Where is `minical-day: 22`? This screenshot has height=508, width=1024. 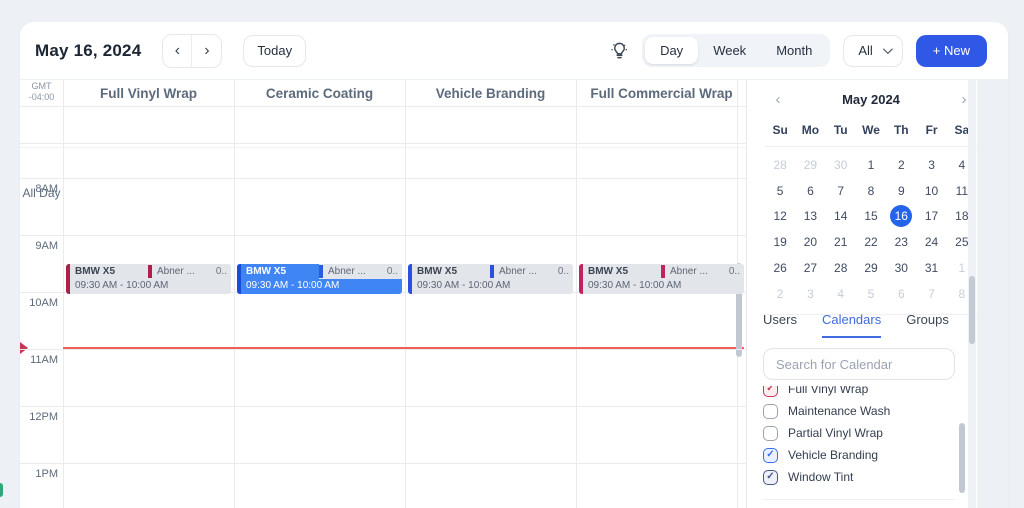 minical-day: 22 is located at coordinates (871, 242).